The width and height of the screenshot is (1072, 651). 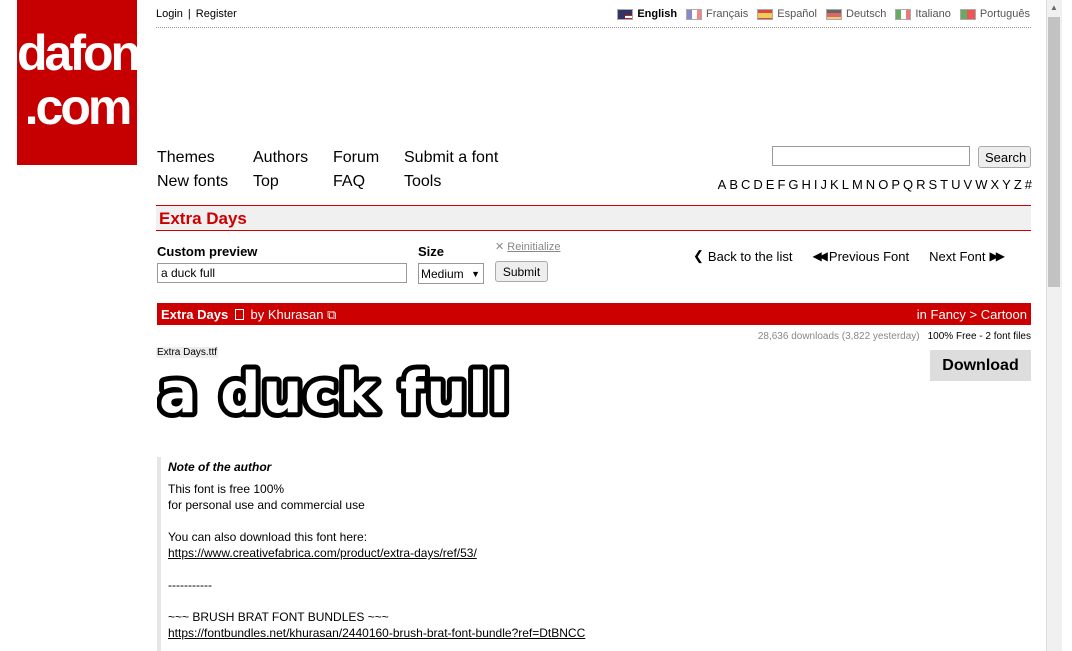 What do you see at coordinates (838, 336) in the screenshot?
I see `download-count: 28,636 downloads (3,822 yesterday)` at bounding box center [838, 336].